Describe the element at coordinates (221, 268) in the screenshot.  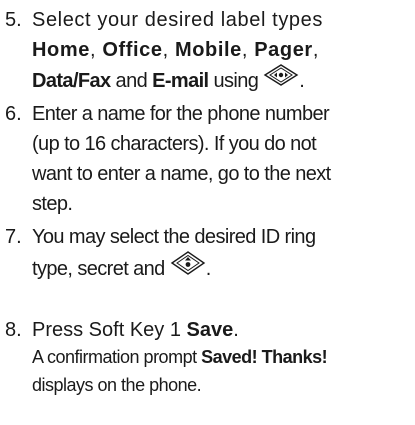
I see `step-line: type, secret and .` at that location.